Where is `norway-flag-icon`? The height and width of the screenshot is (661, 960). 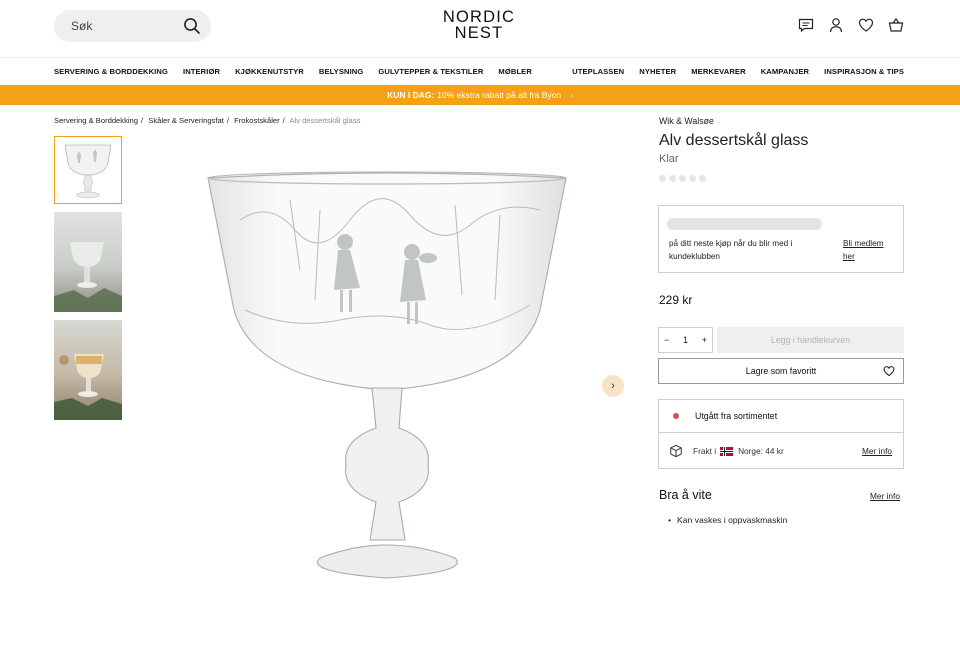 norway-flag-icon is located at coordinates (727, 451).